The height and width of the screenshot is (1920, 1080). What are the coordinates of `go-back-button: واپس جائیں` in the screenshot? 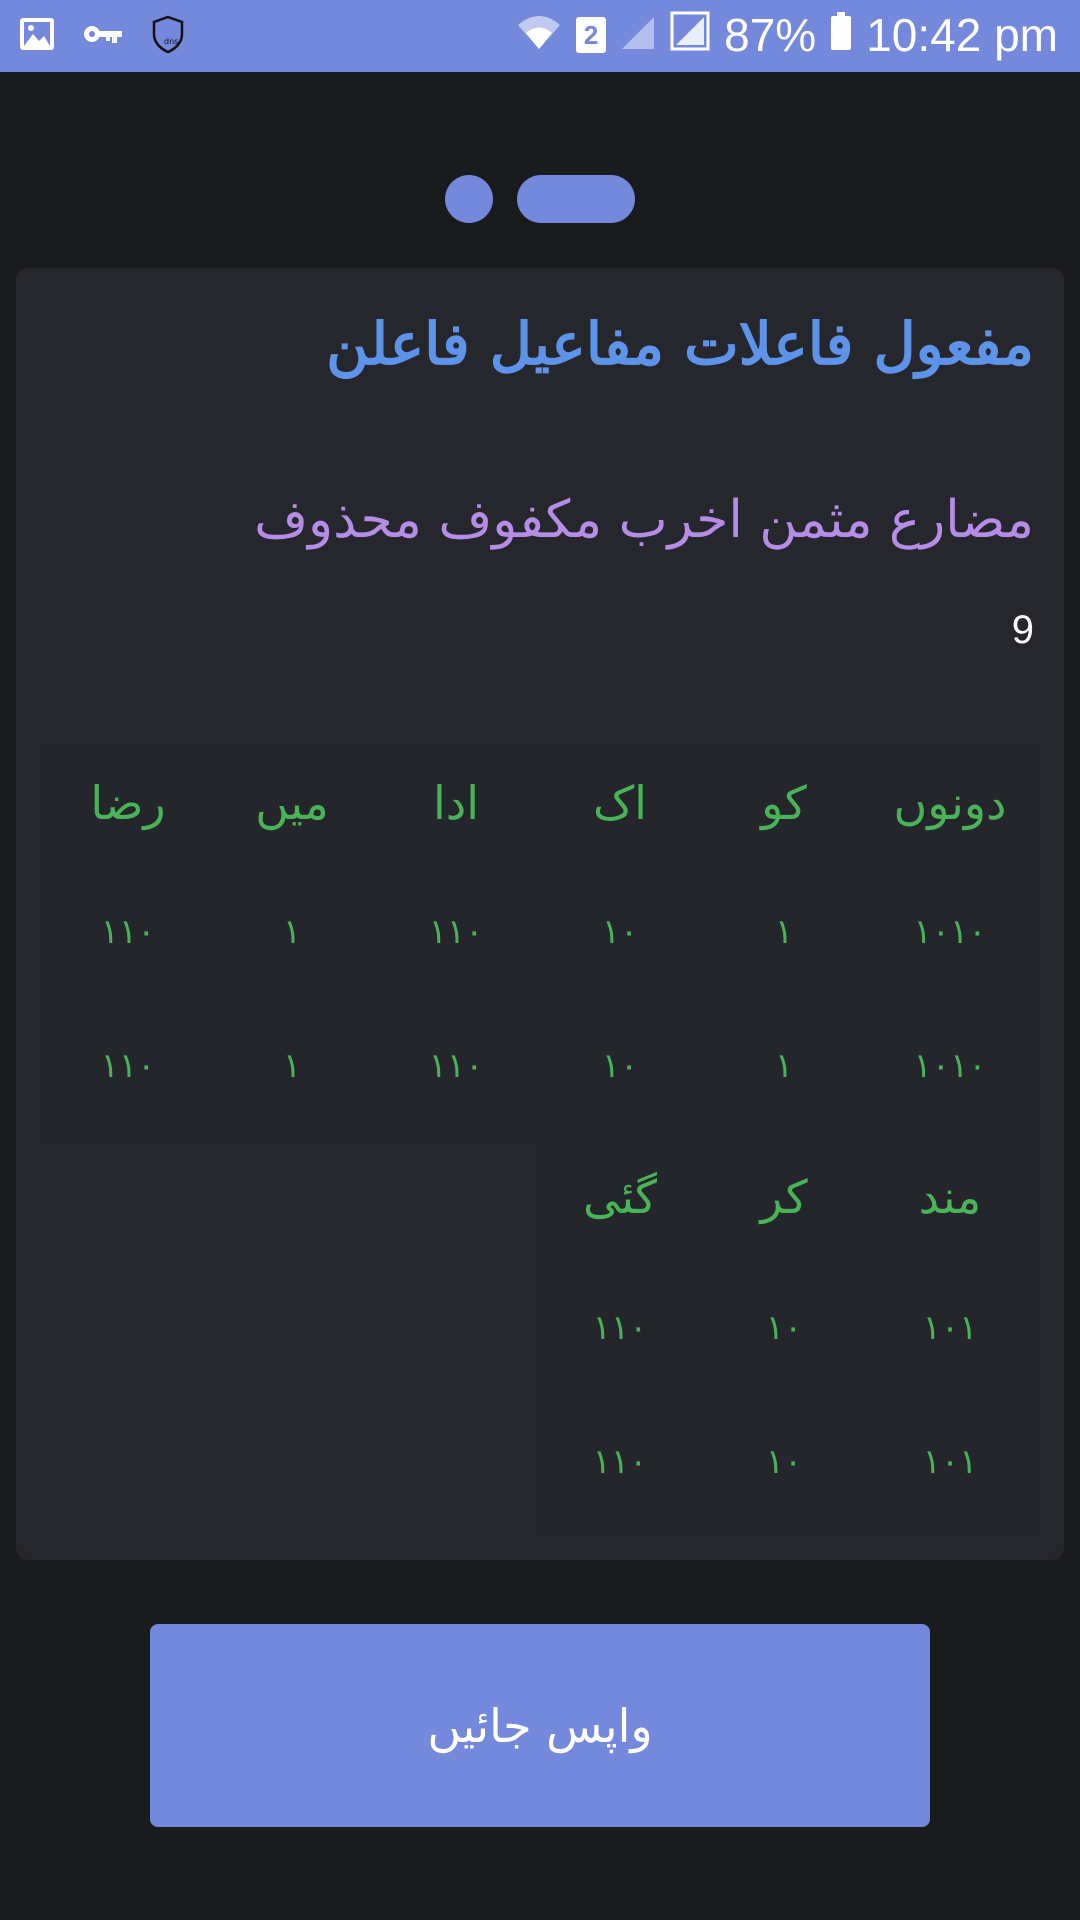 It's located at (540, 1725).